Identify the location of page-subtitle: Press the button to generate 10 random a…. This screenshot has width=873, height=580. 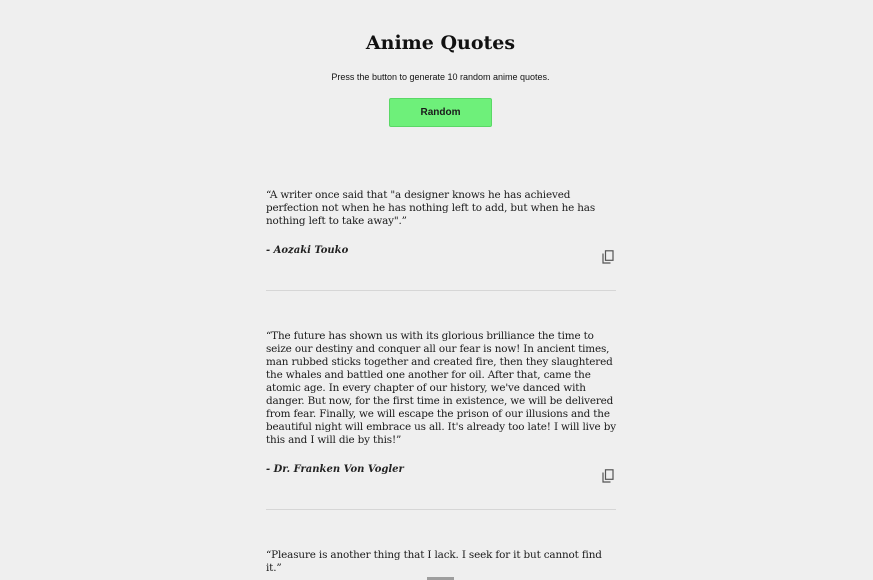
(440, 77).